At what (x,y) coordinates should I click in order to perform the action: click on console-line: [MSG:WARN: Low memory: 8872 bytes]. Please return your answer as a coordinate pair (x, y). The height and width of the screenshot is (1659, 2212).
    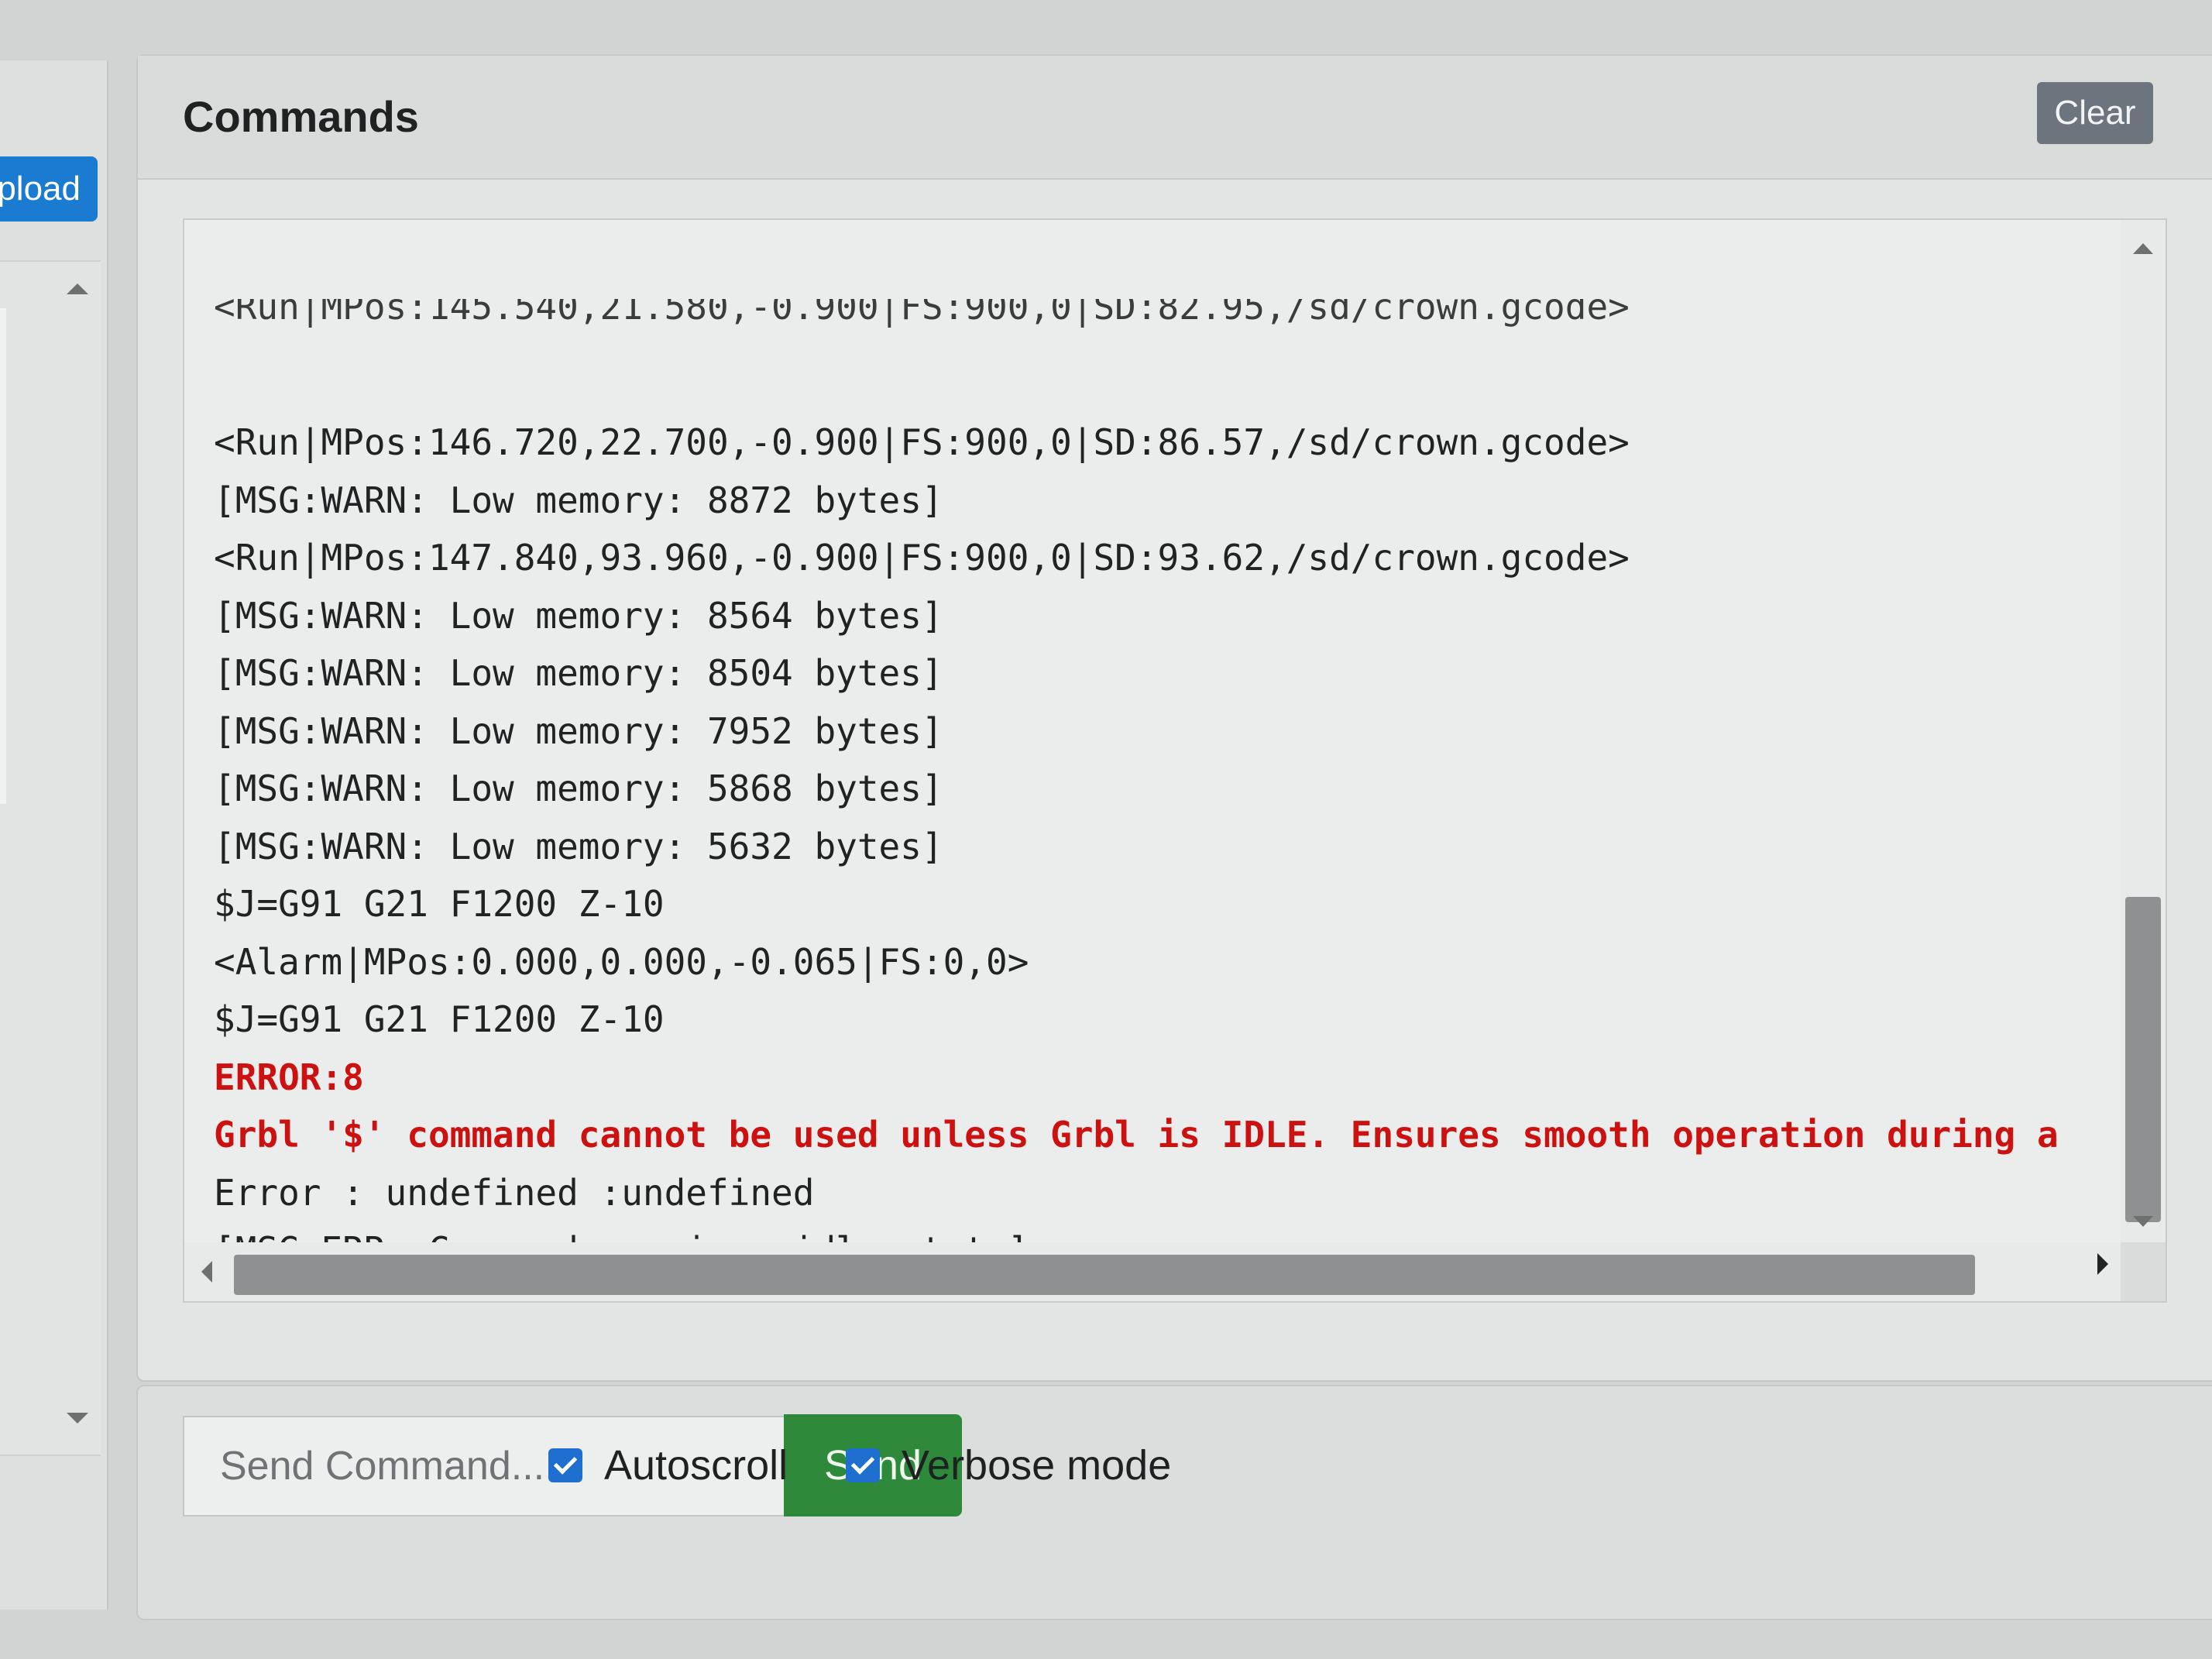
    Looking at the image, I should click on (578, 500).